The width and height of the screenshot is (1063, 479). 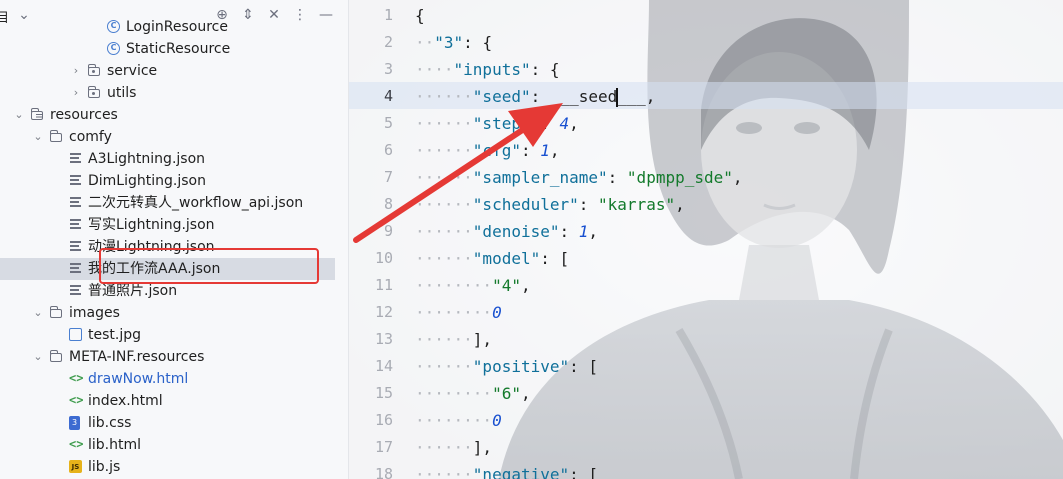 I want to click on line-number: 1, so click(x=388, y=15).